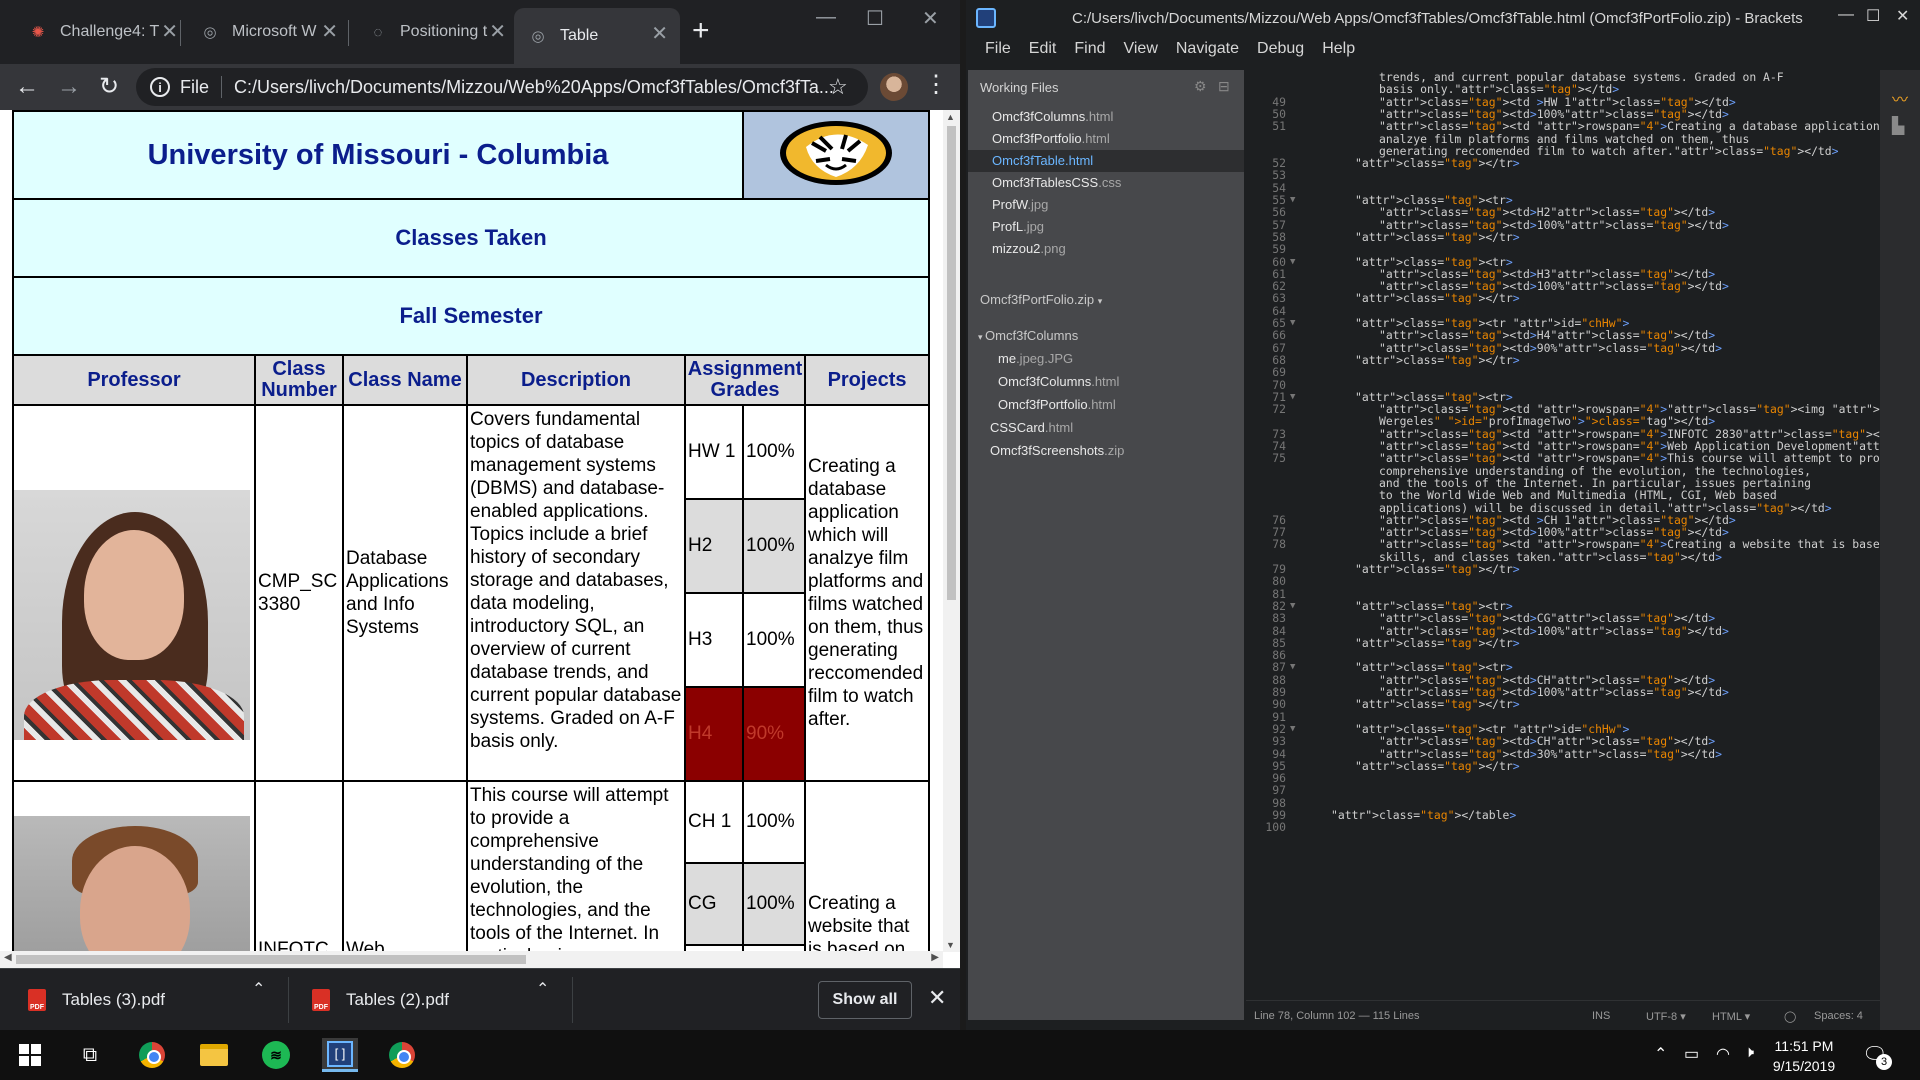  What do you see at coordinates (935, 957) in the screenshot?
I see `scroll-right-icon: ▶` at bounding box center [935, 957].